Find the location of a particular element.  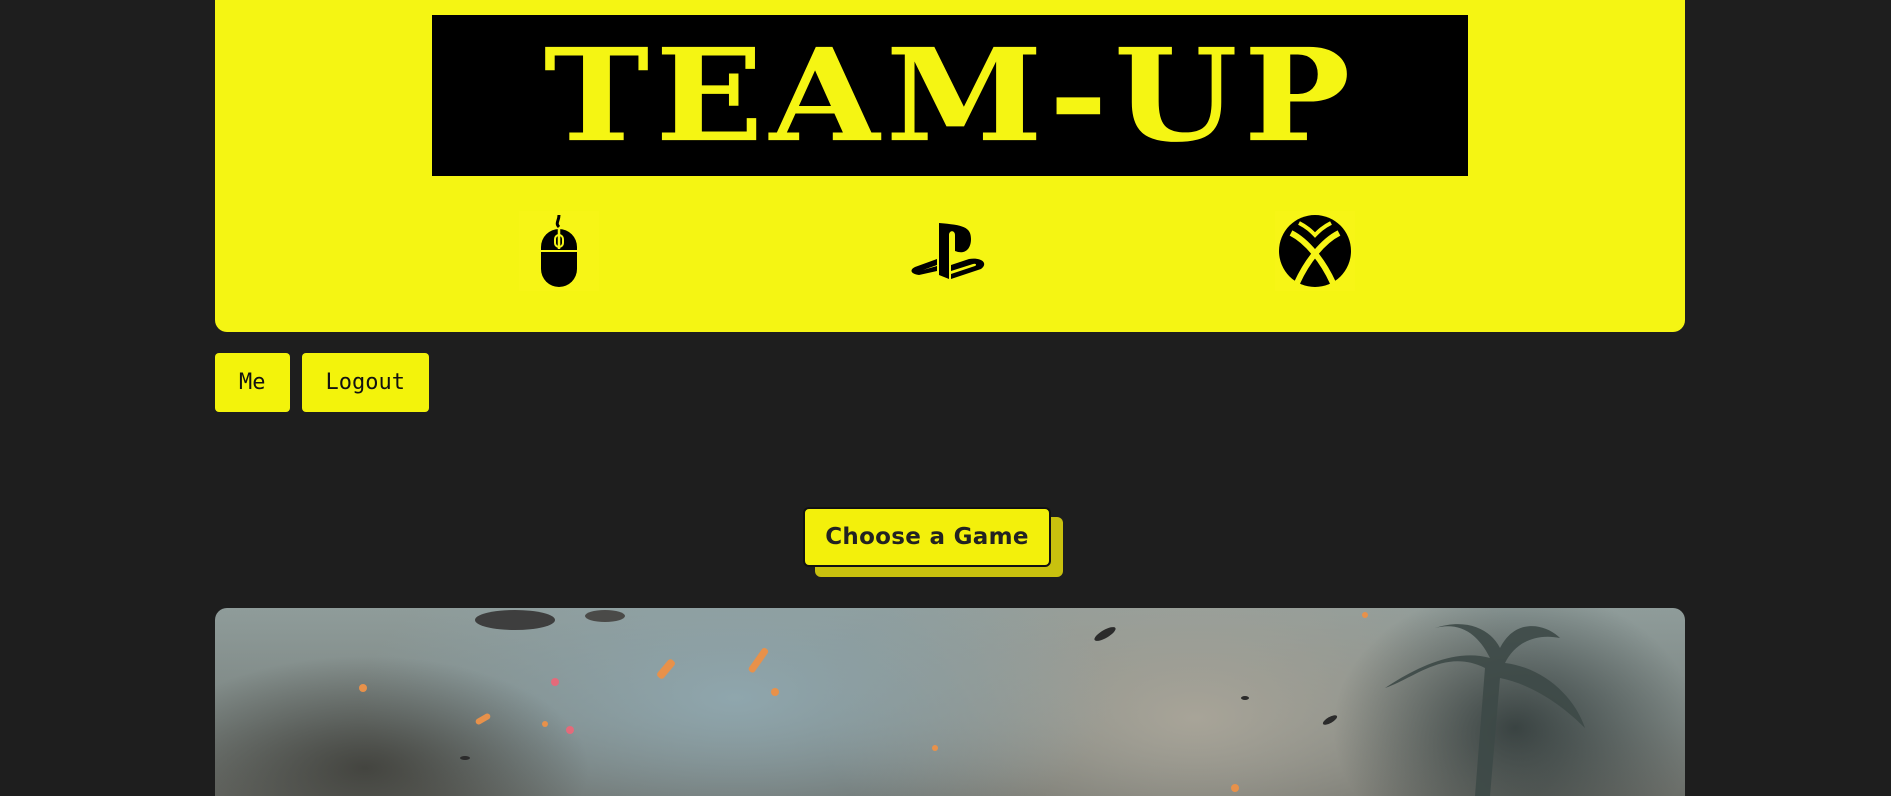

logo: TEAM-UP is located at coordinates (950, 95).